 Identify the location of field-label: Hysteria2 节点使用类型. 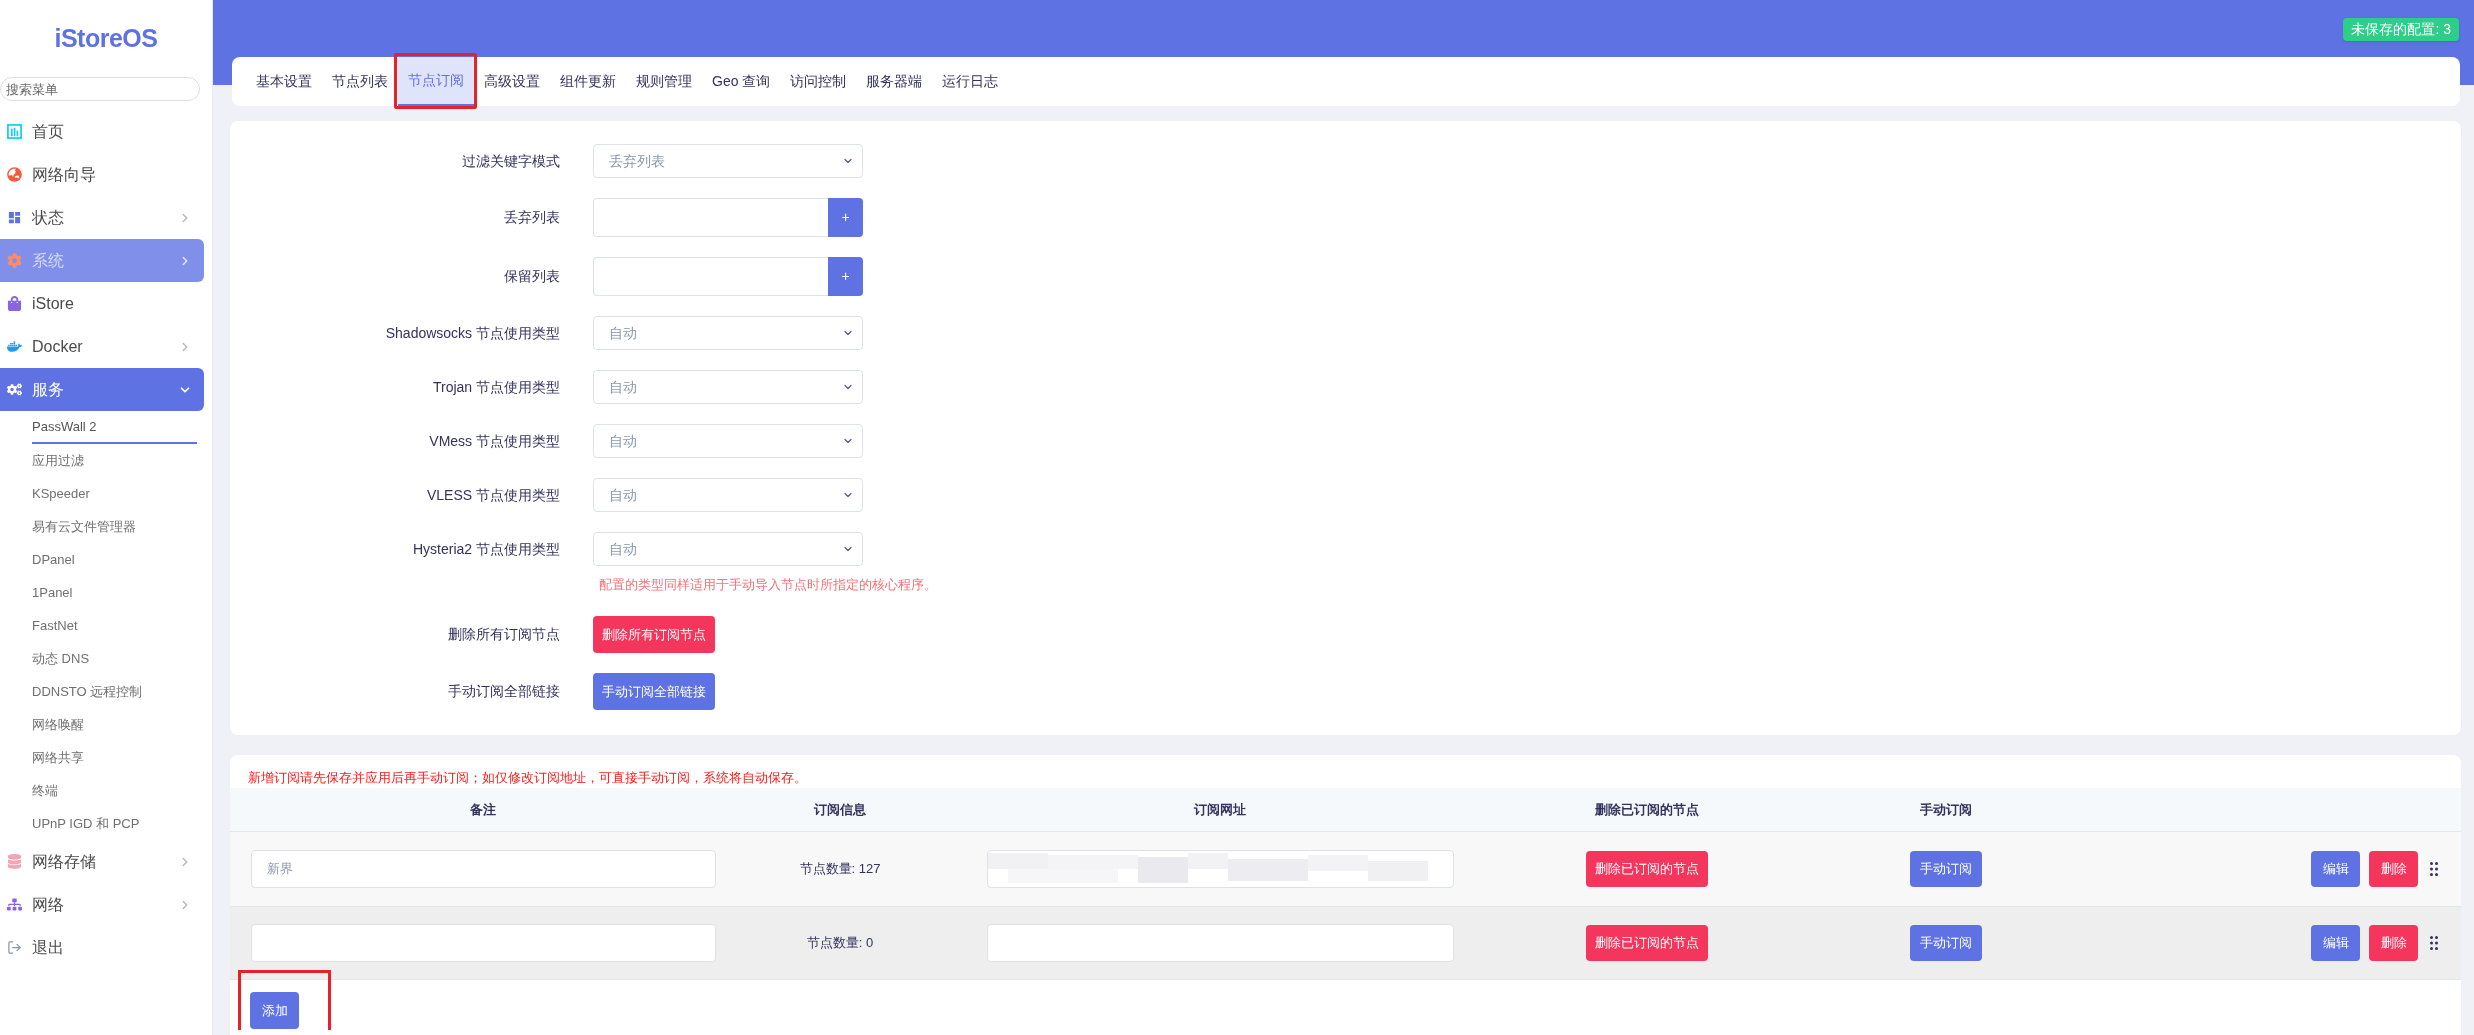
(485, 549).